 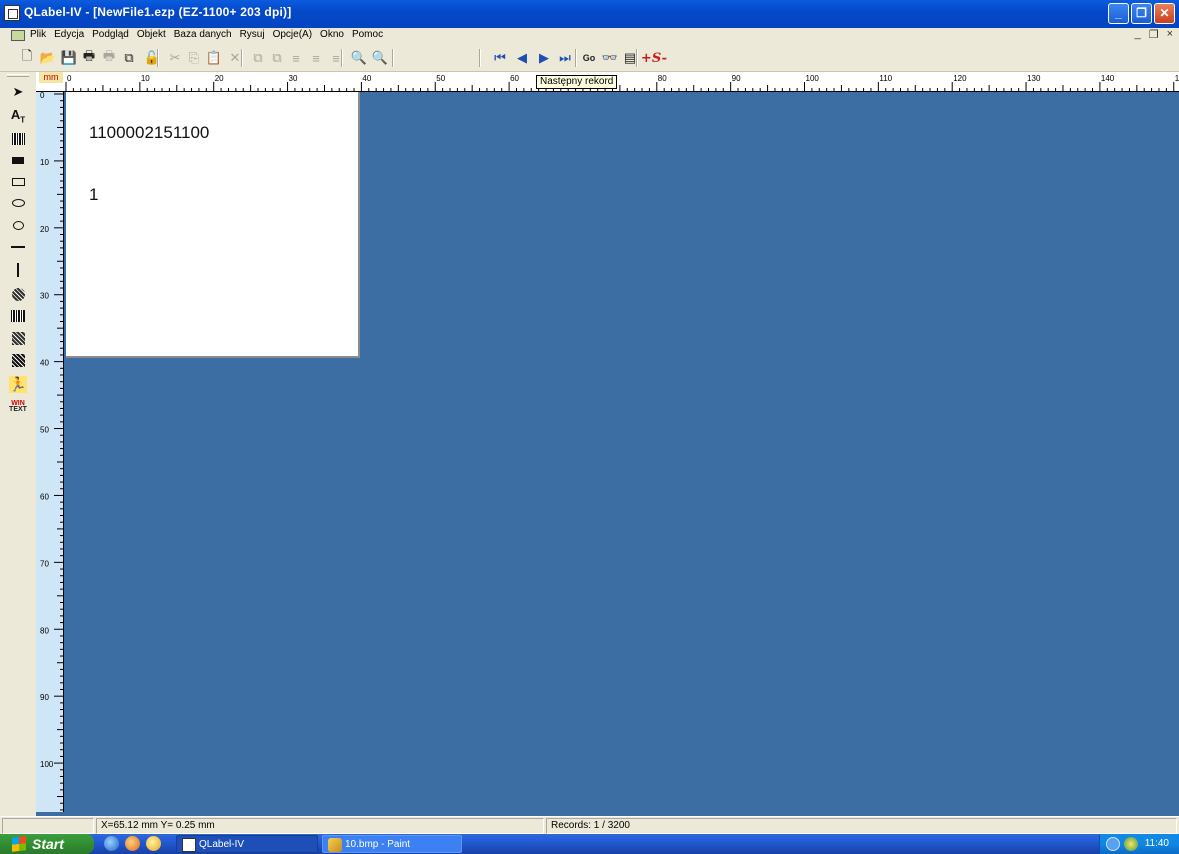 I want to click on go-icon: Go, so click(x=589, y=58).